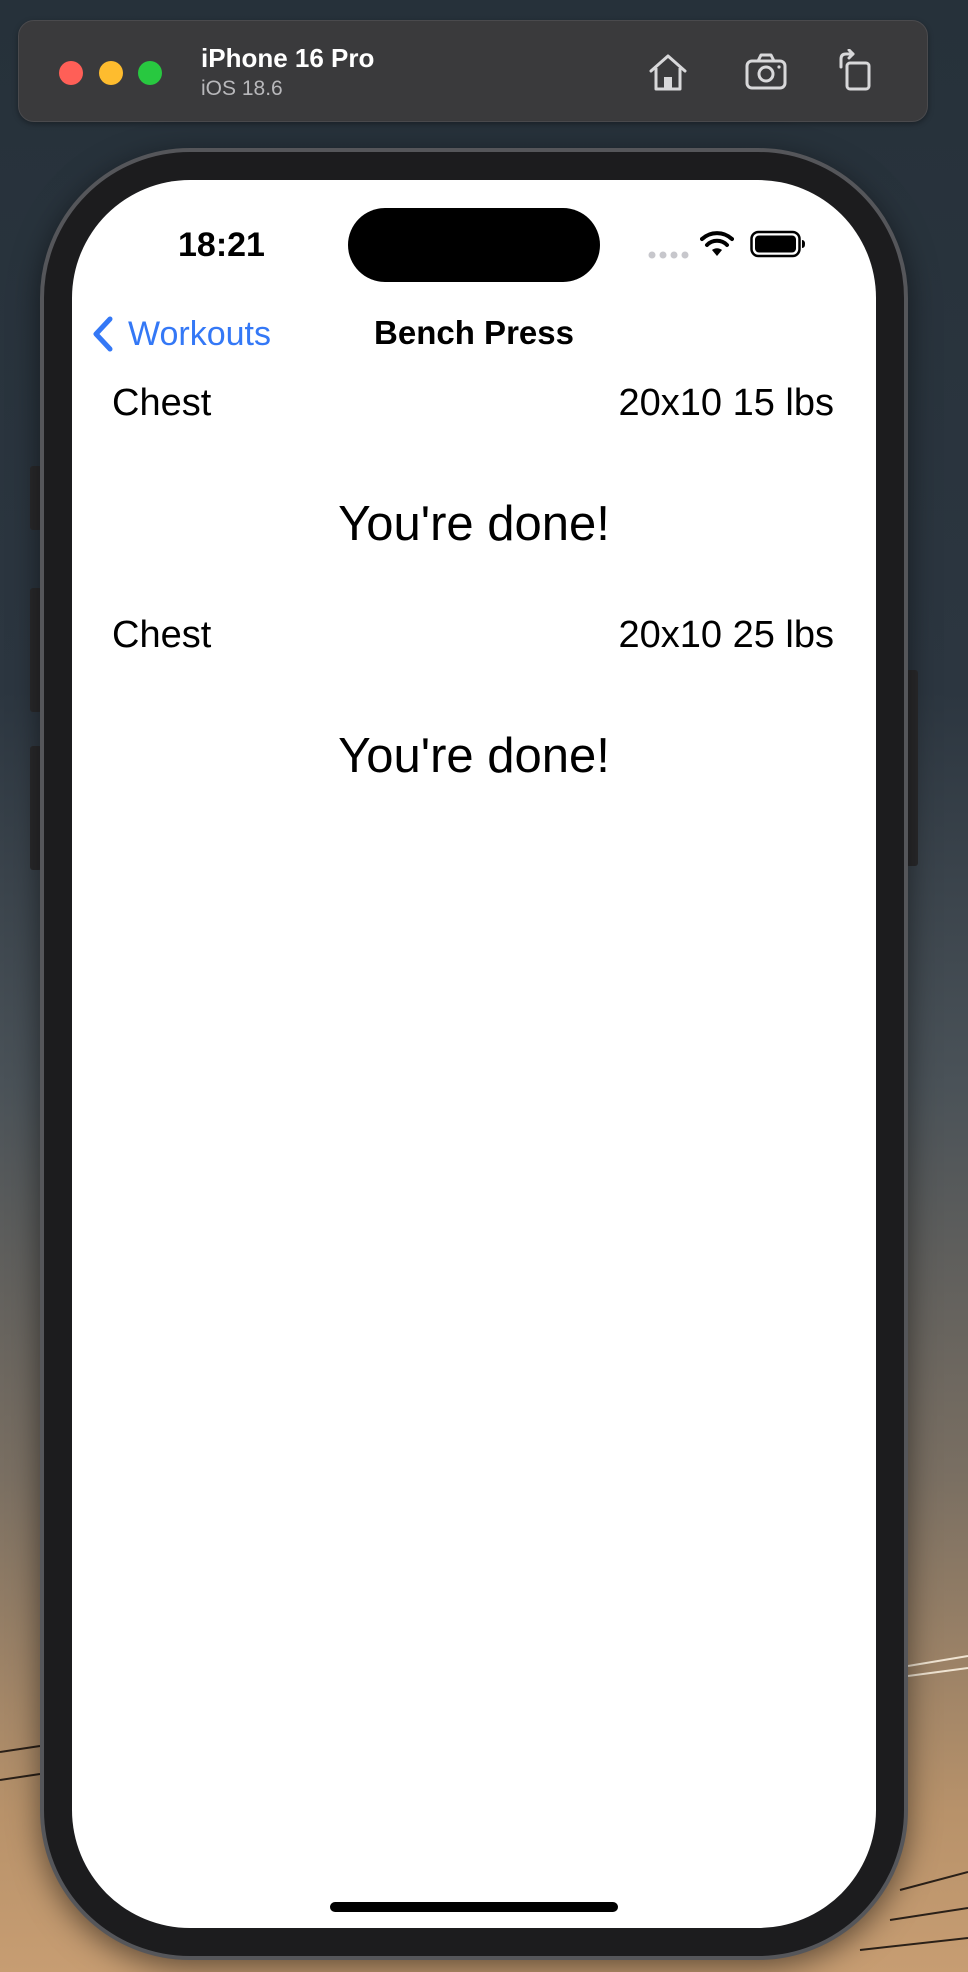 Image resolution: width=968 pixels, height=1972 pixels. Describe the element at coordinates (856, 71) in the screenshot. I see `rotate-icon` at that location.